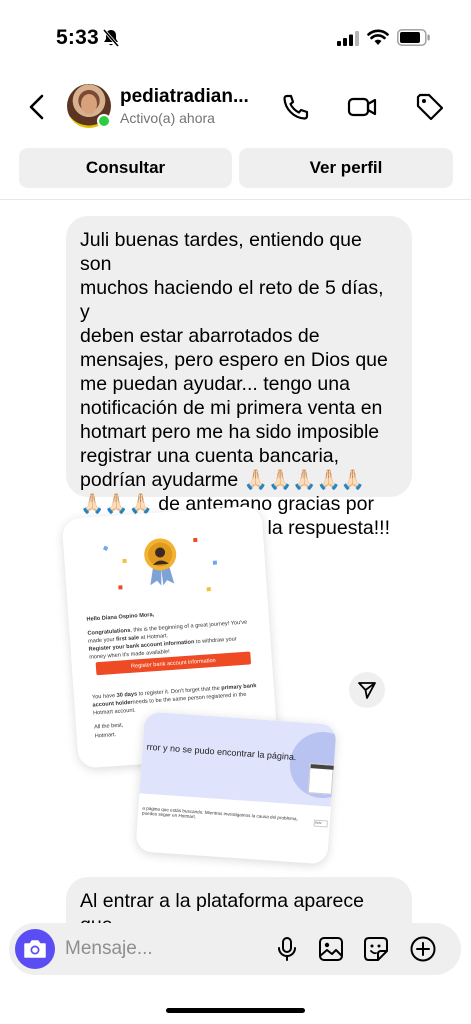 The height and width of the screenshot is (1024, 471). I want to click on view-profile-button: Ver perfil, so click(346, 168).